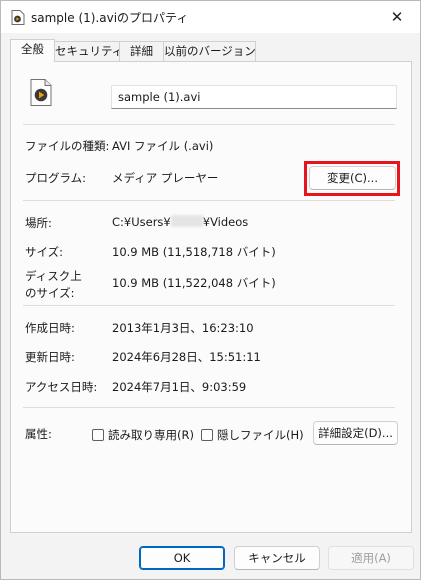 This screenshot has width=421, height=580. I want to click on hidden-checkbox-label: 隠しファイル(H), so click(260, 435).